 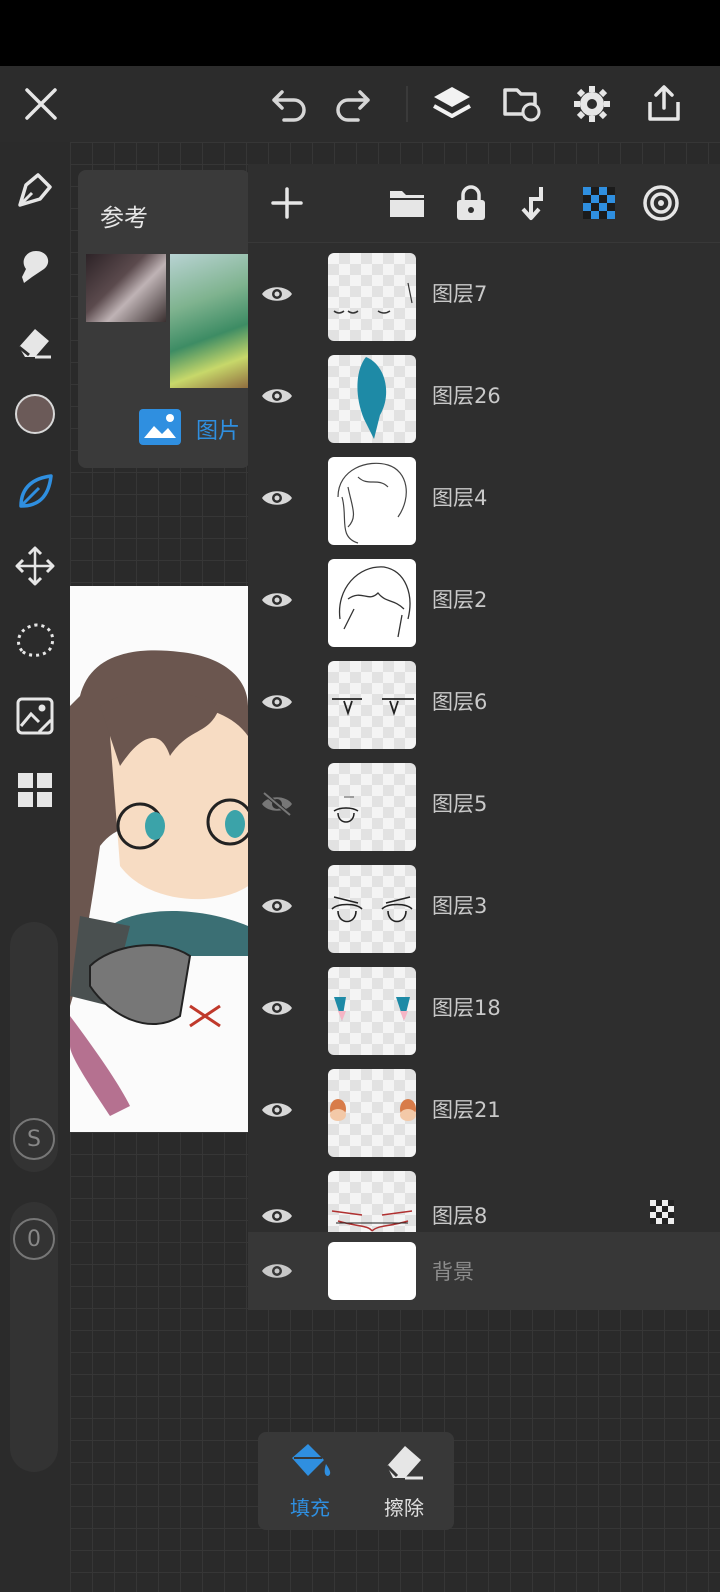 I want to click on color-picker-swatch, so click(x=35, y=414).